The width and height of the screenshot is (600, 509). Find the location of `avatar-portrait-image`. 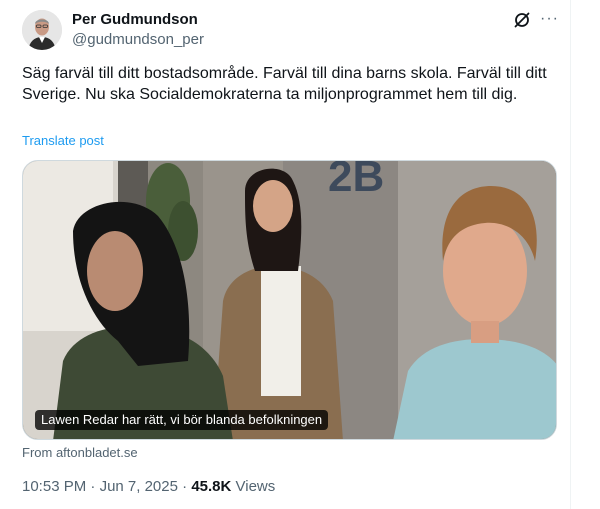

avatar-portrait-image is located at coordinates (42, 30).